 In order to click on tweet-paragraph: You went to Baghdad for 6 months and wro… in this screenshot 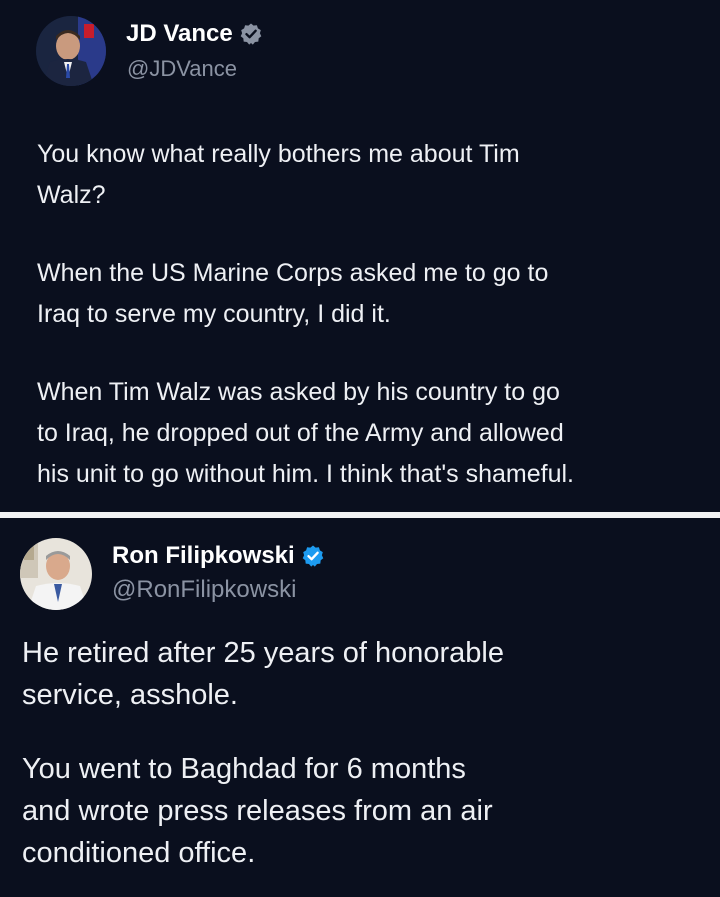, I will do `click(257, 811)`.